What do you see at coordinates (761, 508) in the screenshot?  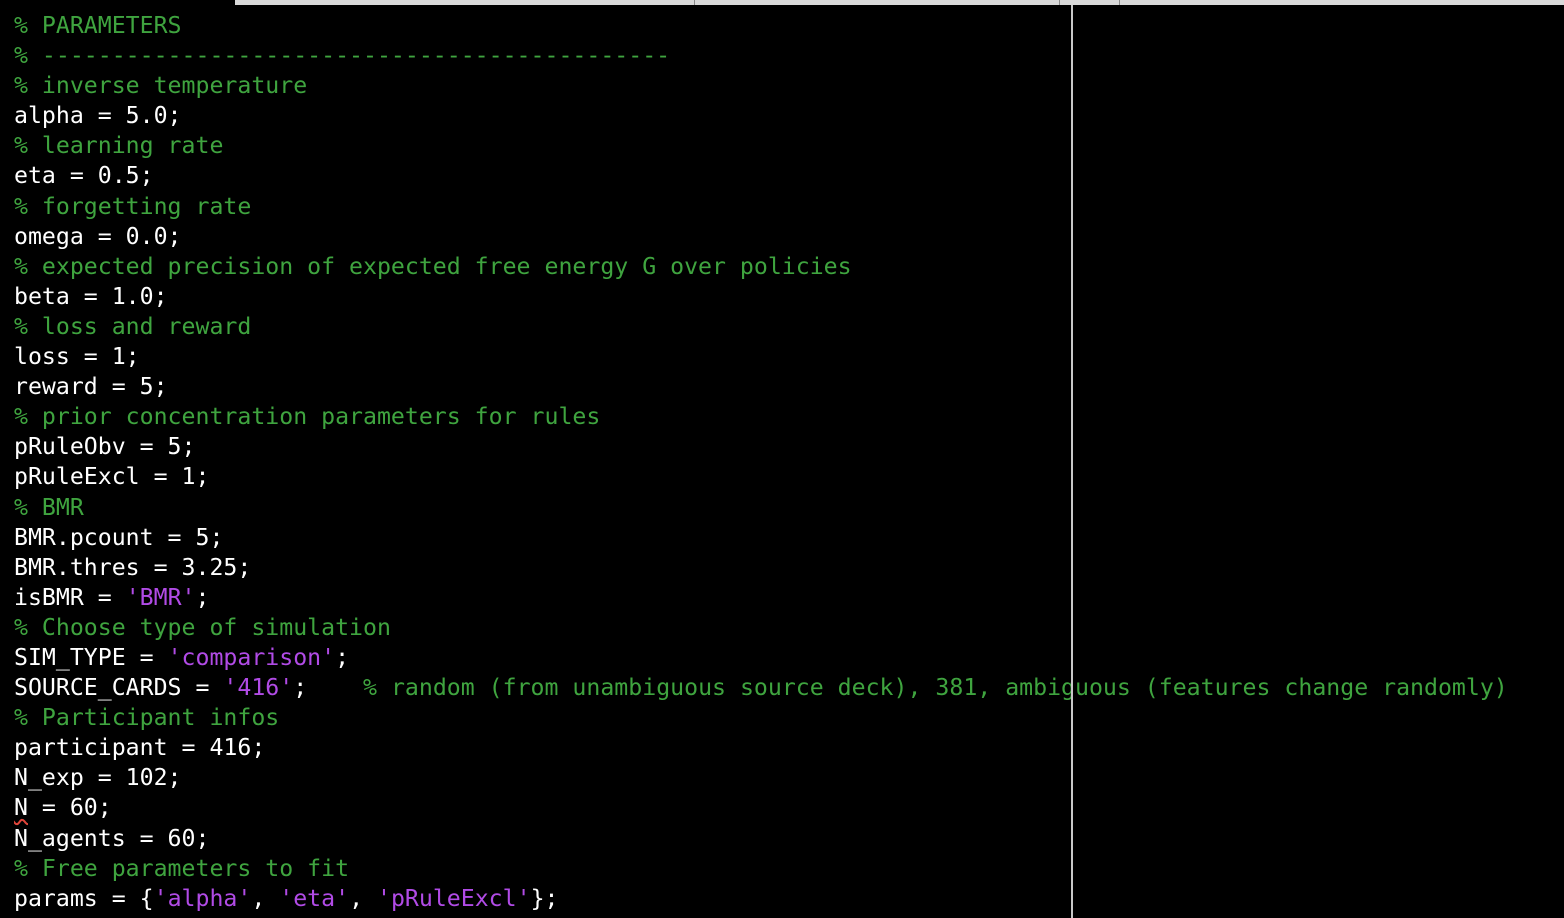 I see `code-line: % BMR` at bounding box center [761, 508].